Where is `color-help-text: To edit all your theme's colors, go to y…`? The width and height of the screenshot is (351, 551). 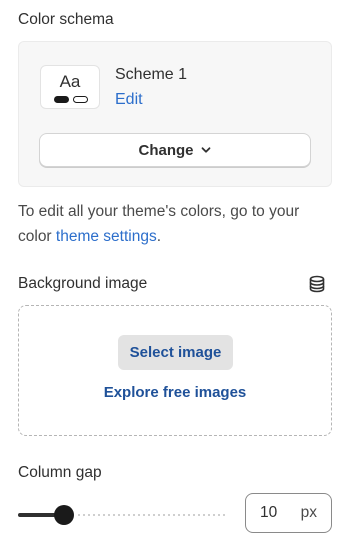
color-help-text: To edit all your theme's colors, go to y… is located at coordinates (173, 224).